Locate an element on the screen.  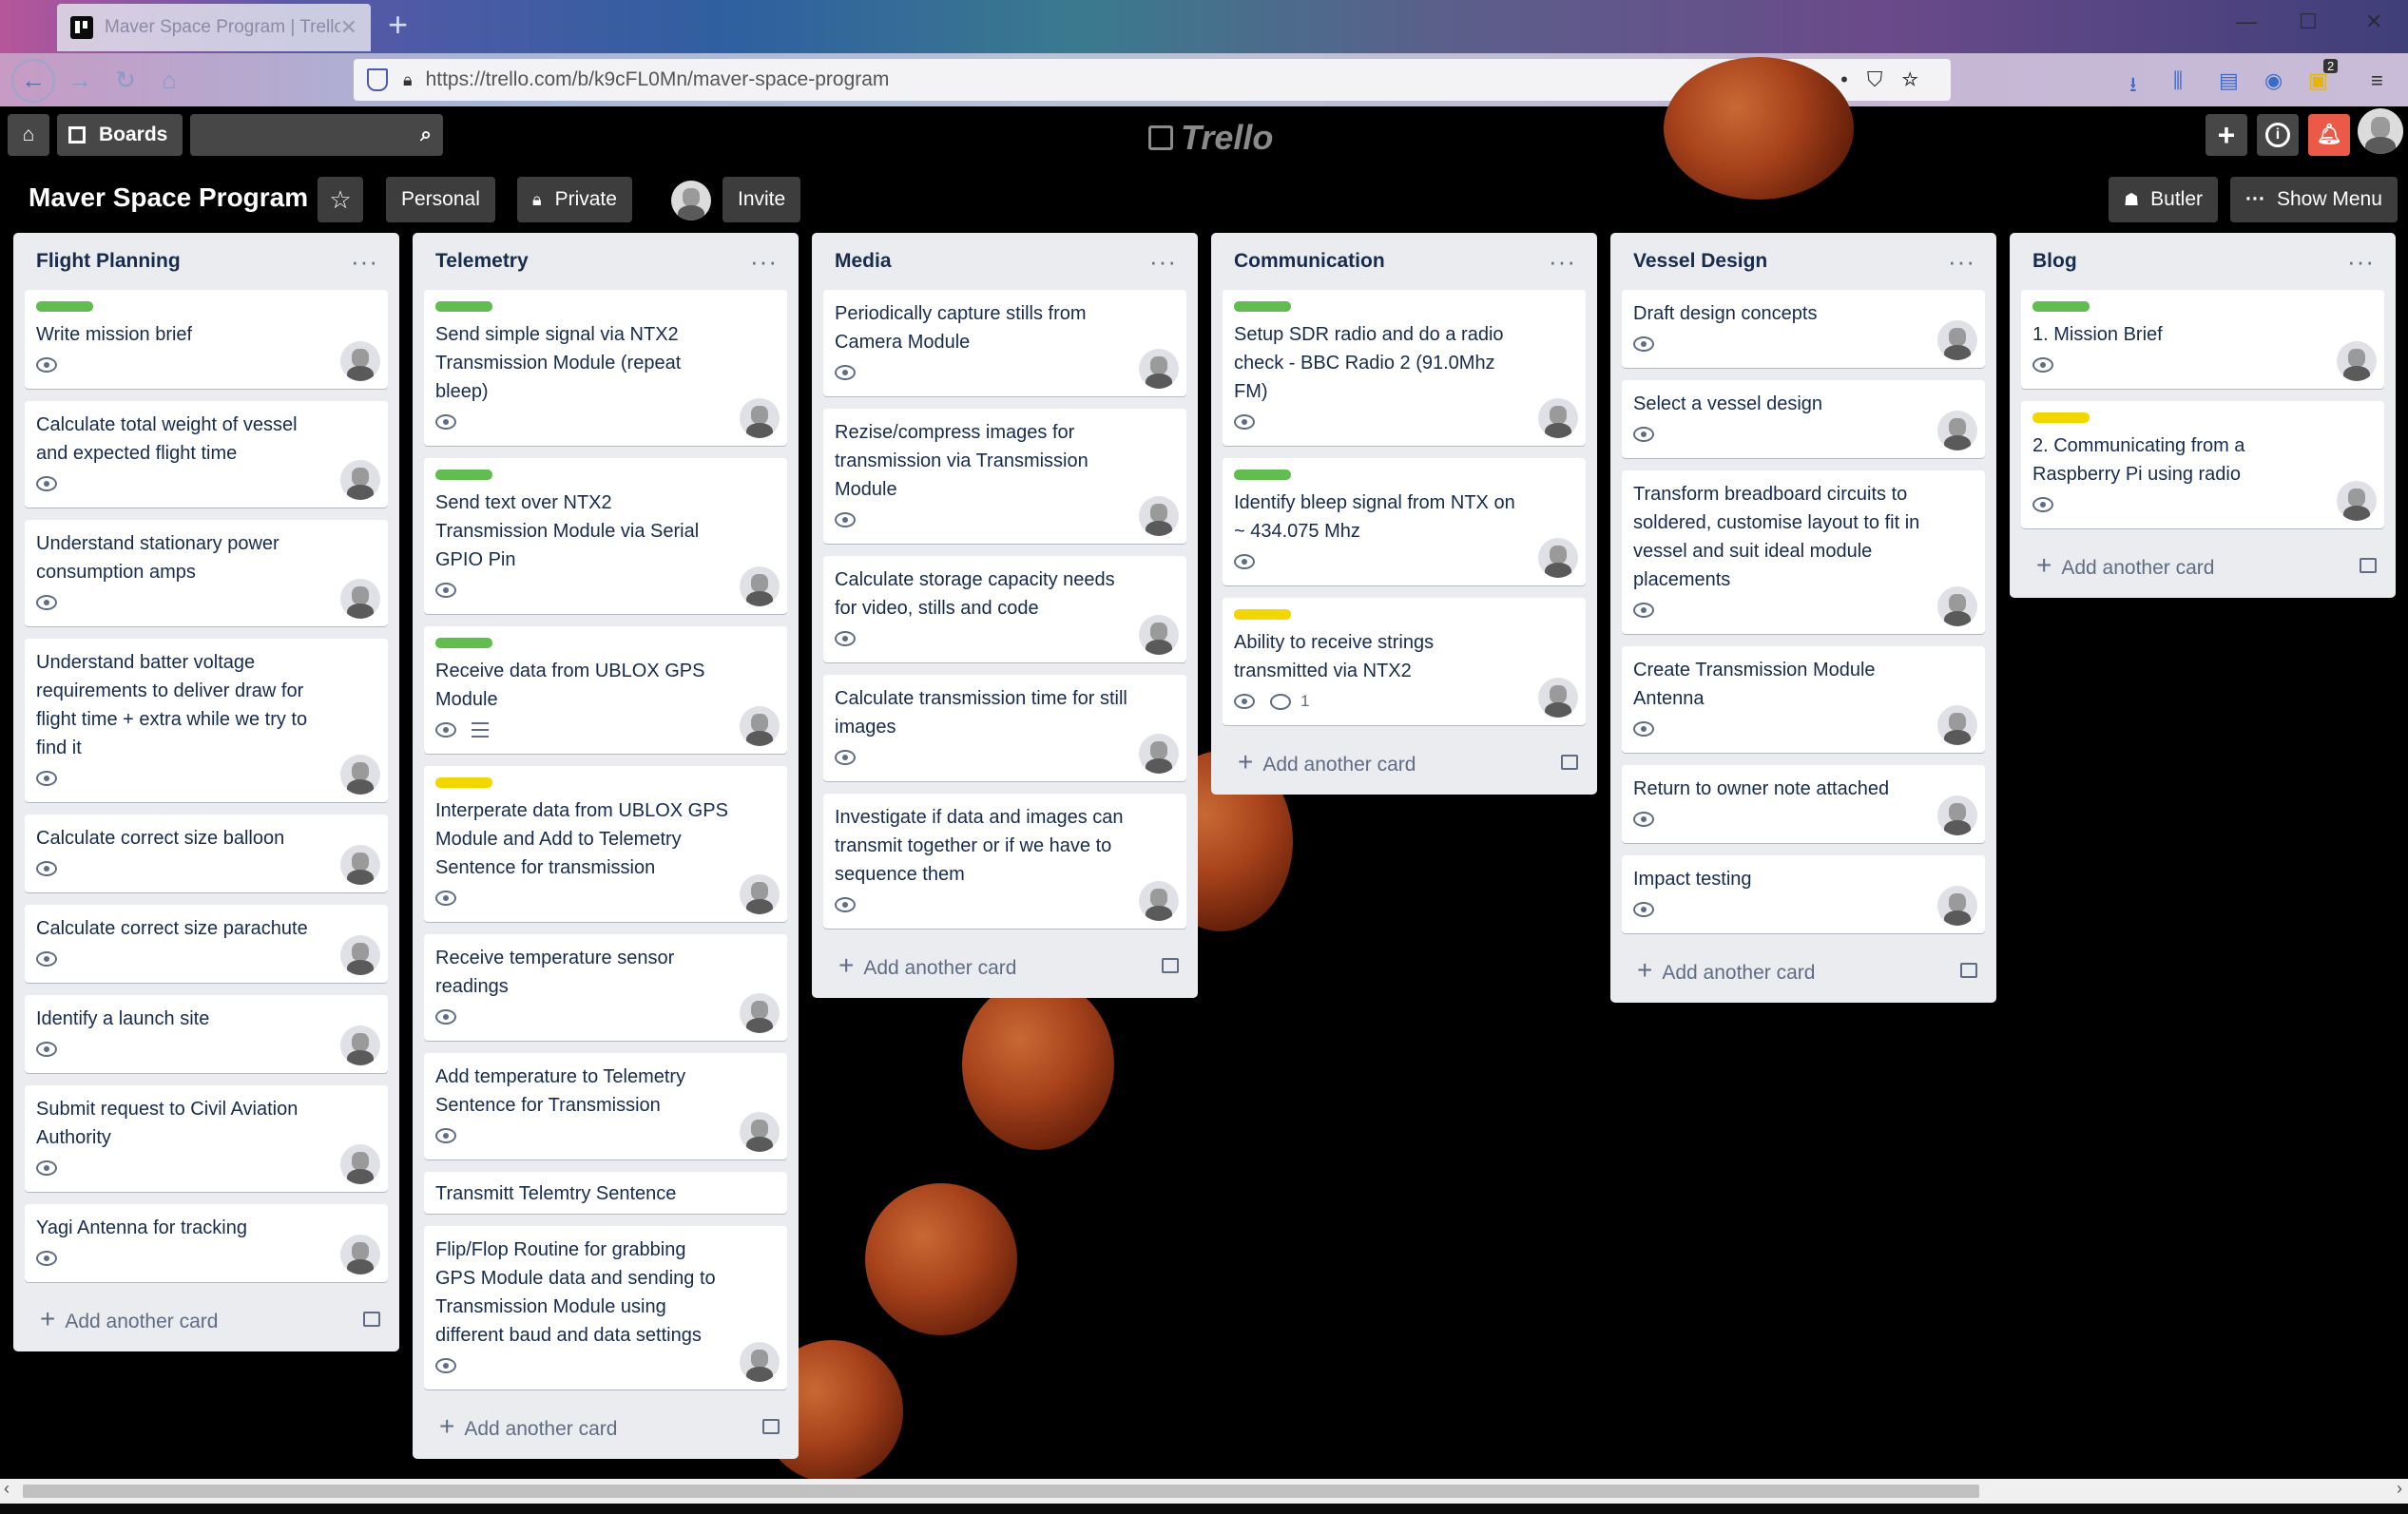
library-icon: ⫼ is located at coordinates (2178, 81).